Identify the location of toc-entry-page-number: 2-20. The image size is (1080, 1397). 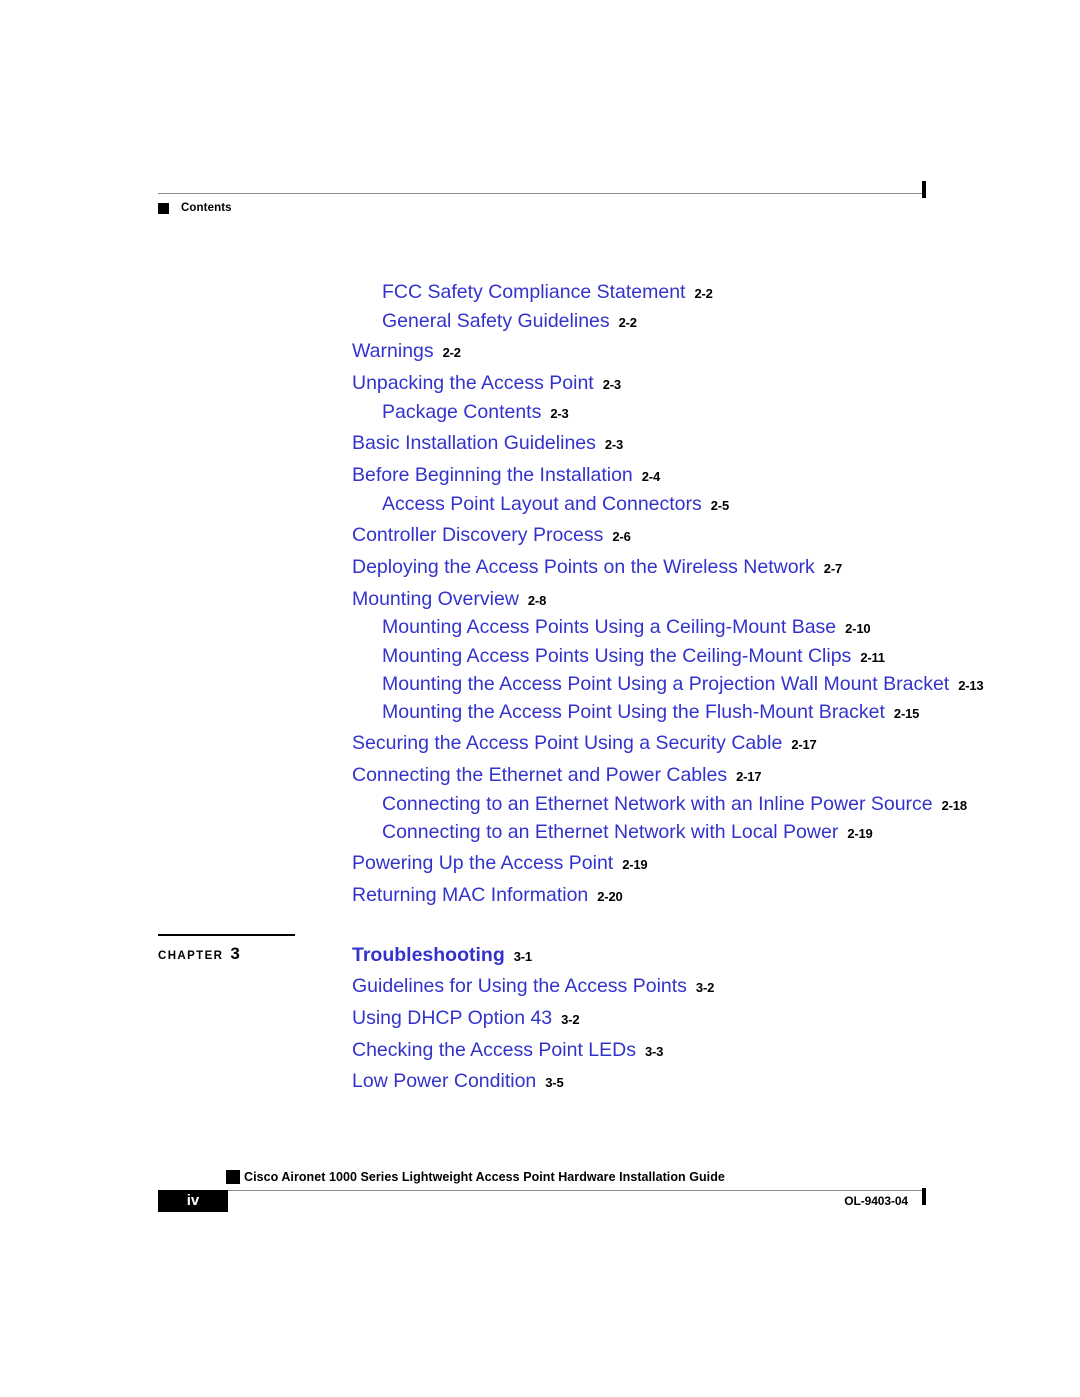
(610, 896).